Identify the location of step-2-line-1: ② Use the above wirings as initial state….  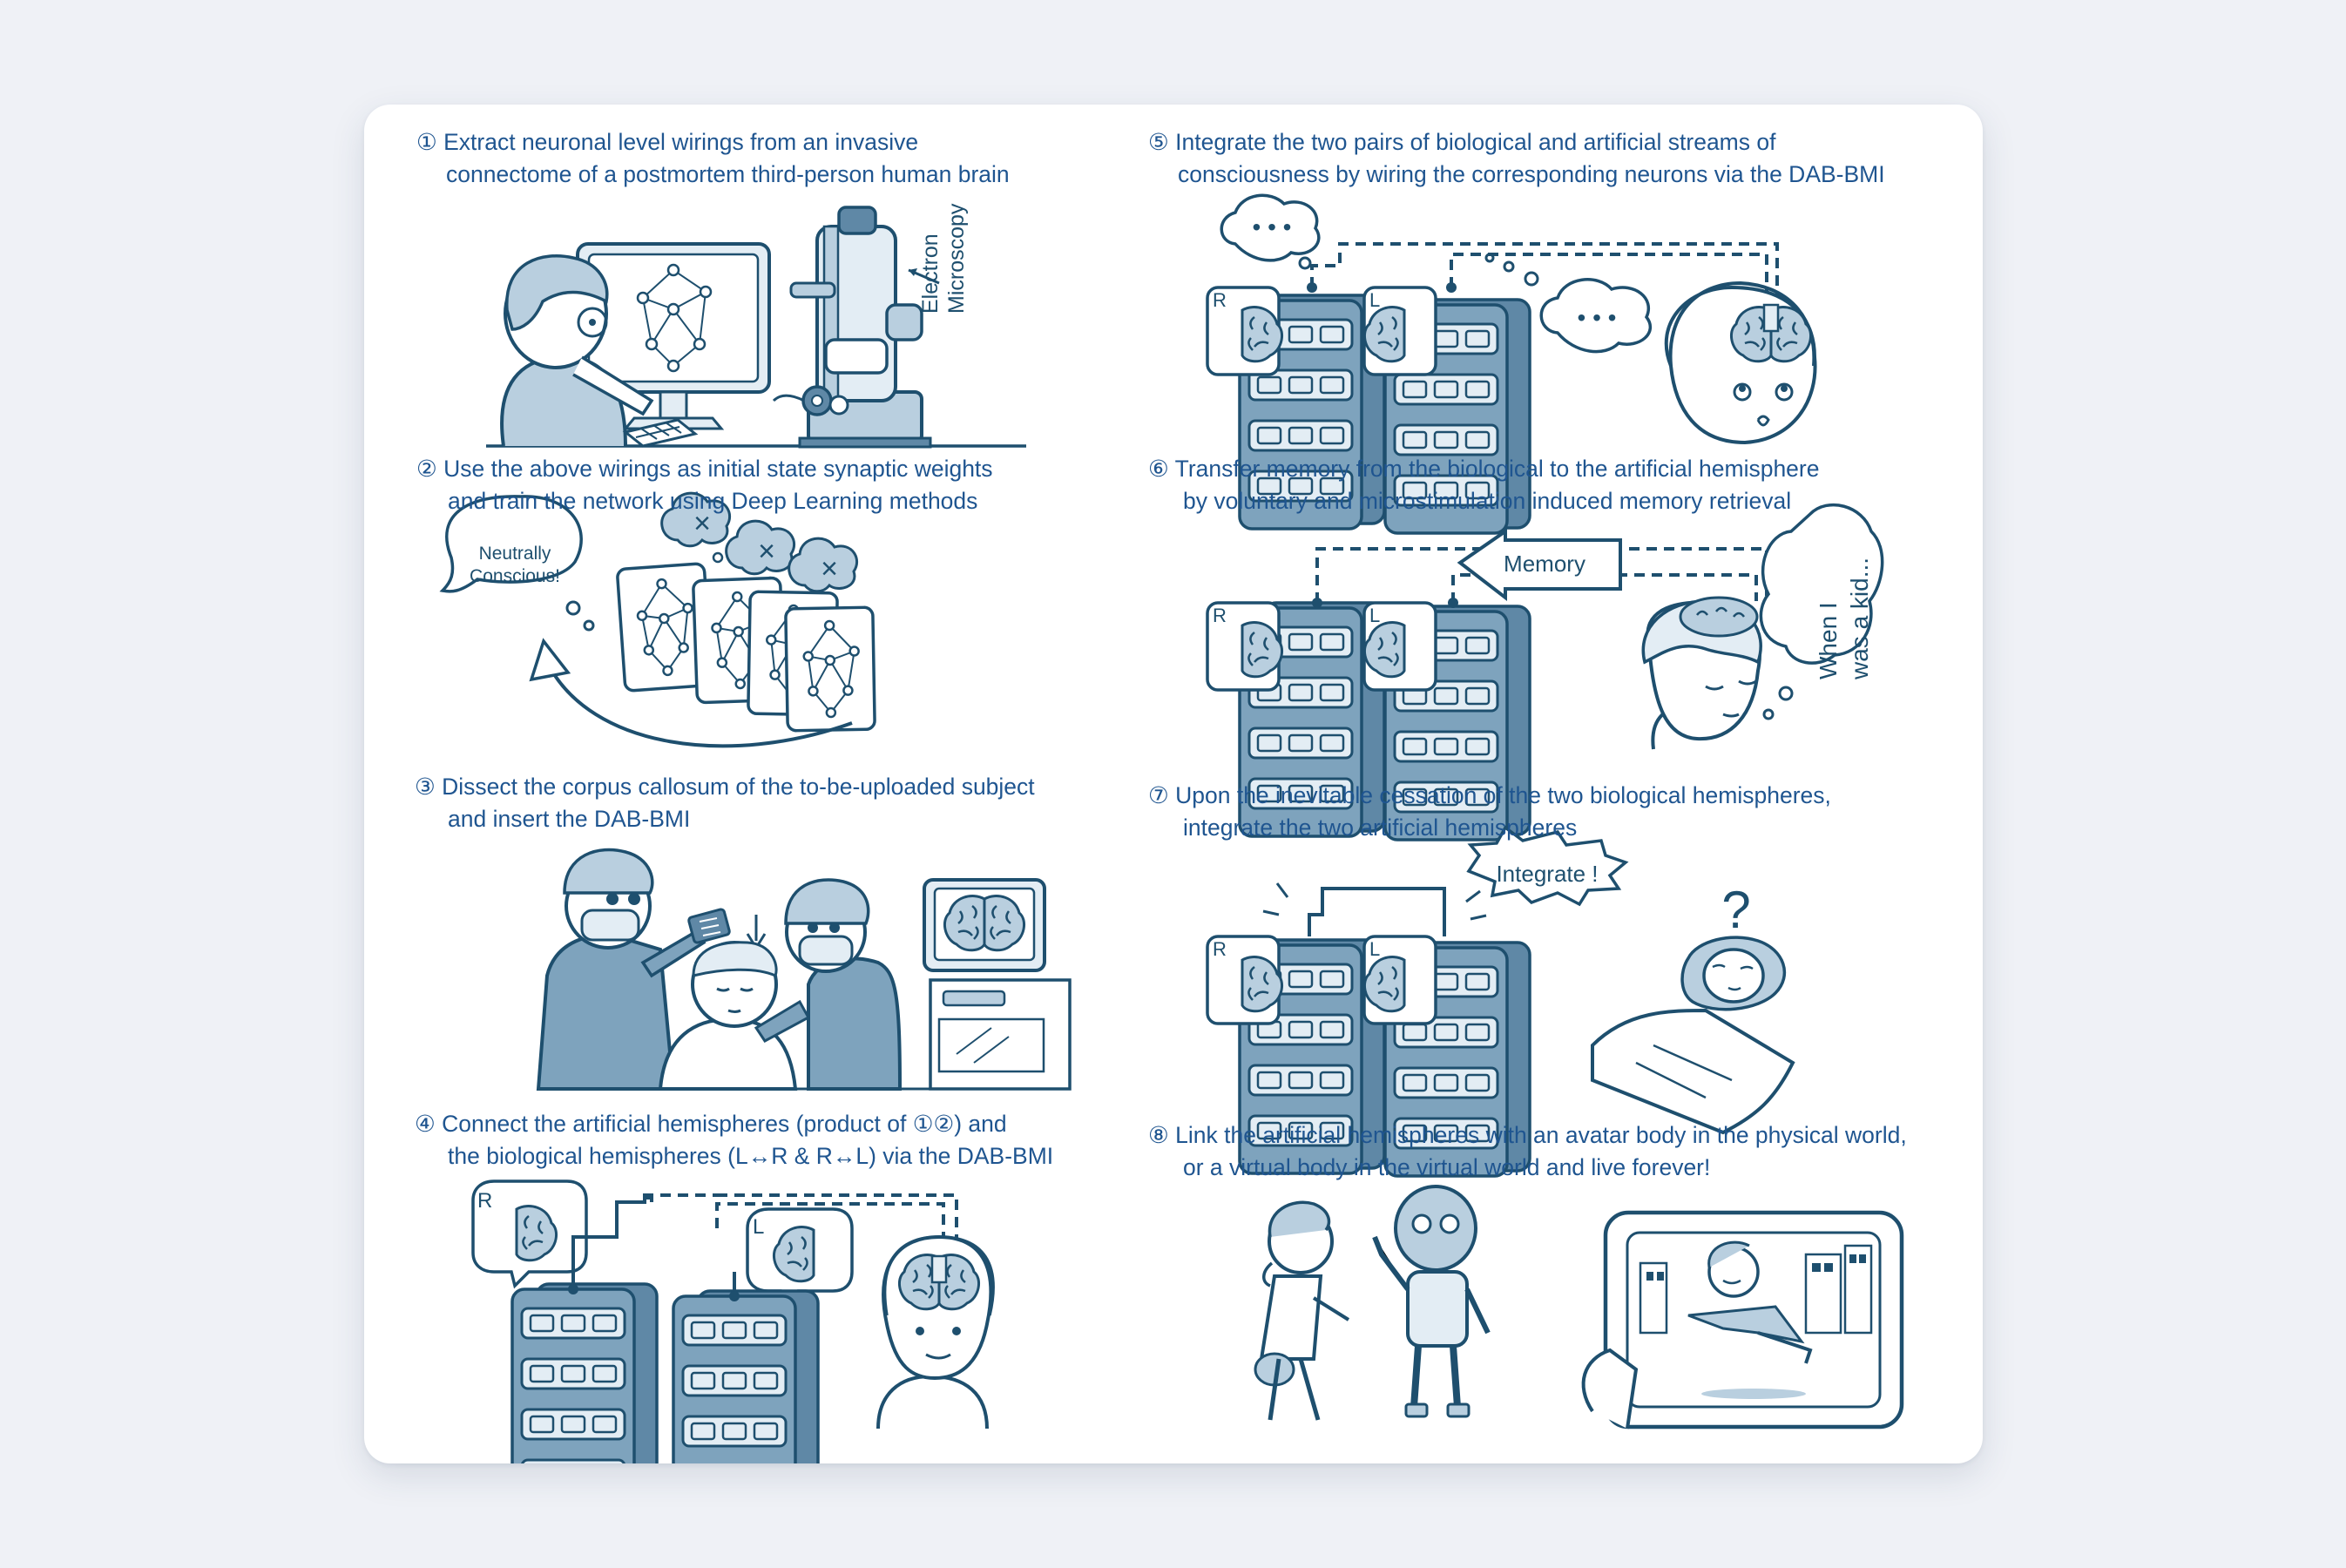
(704, 469).